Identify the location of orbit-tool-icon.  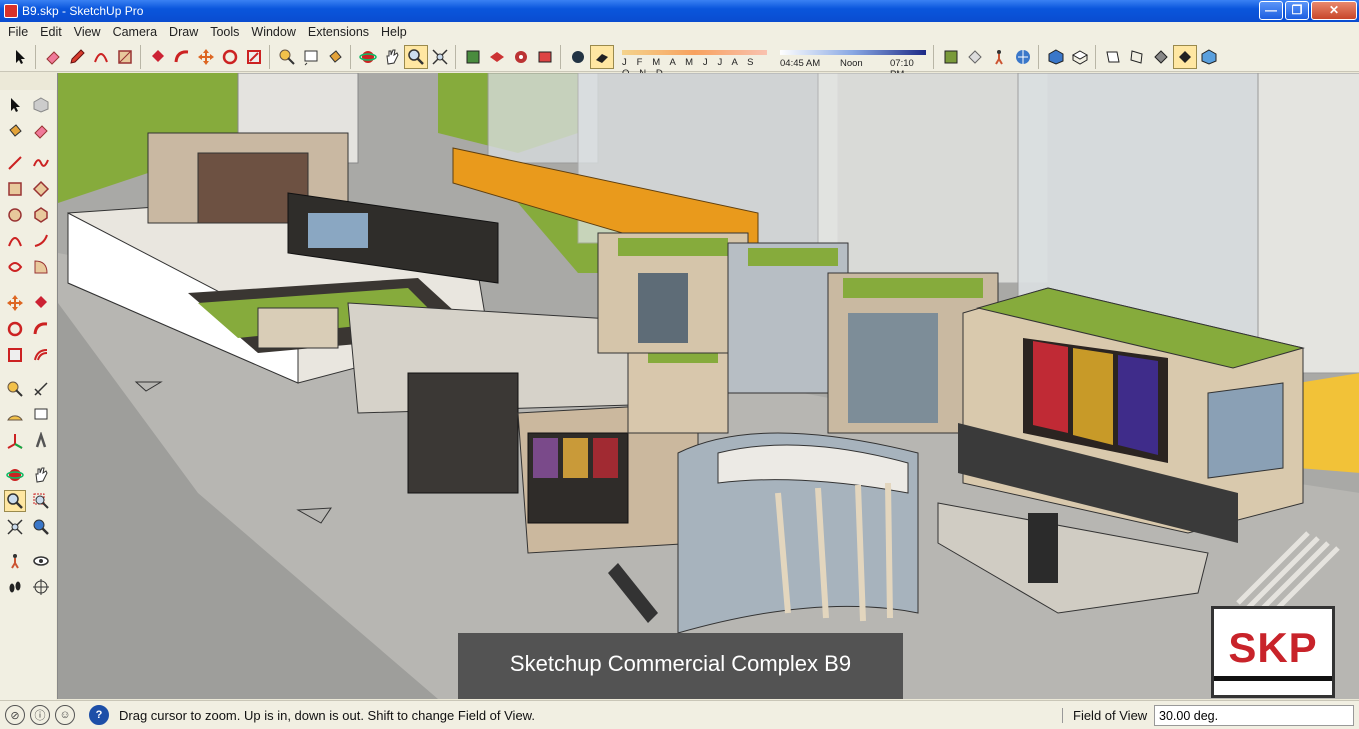
(15, 475).